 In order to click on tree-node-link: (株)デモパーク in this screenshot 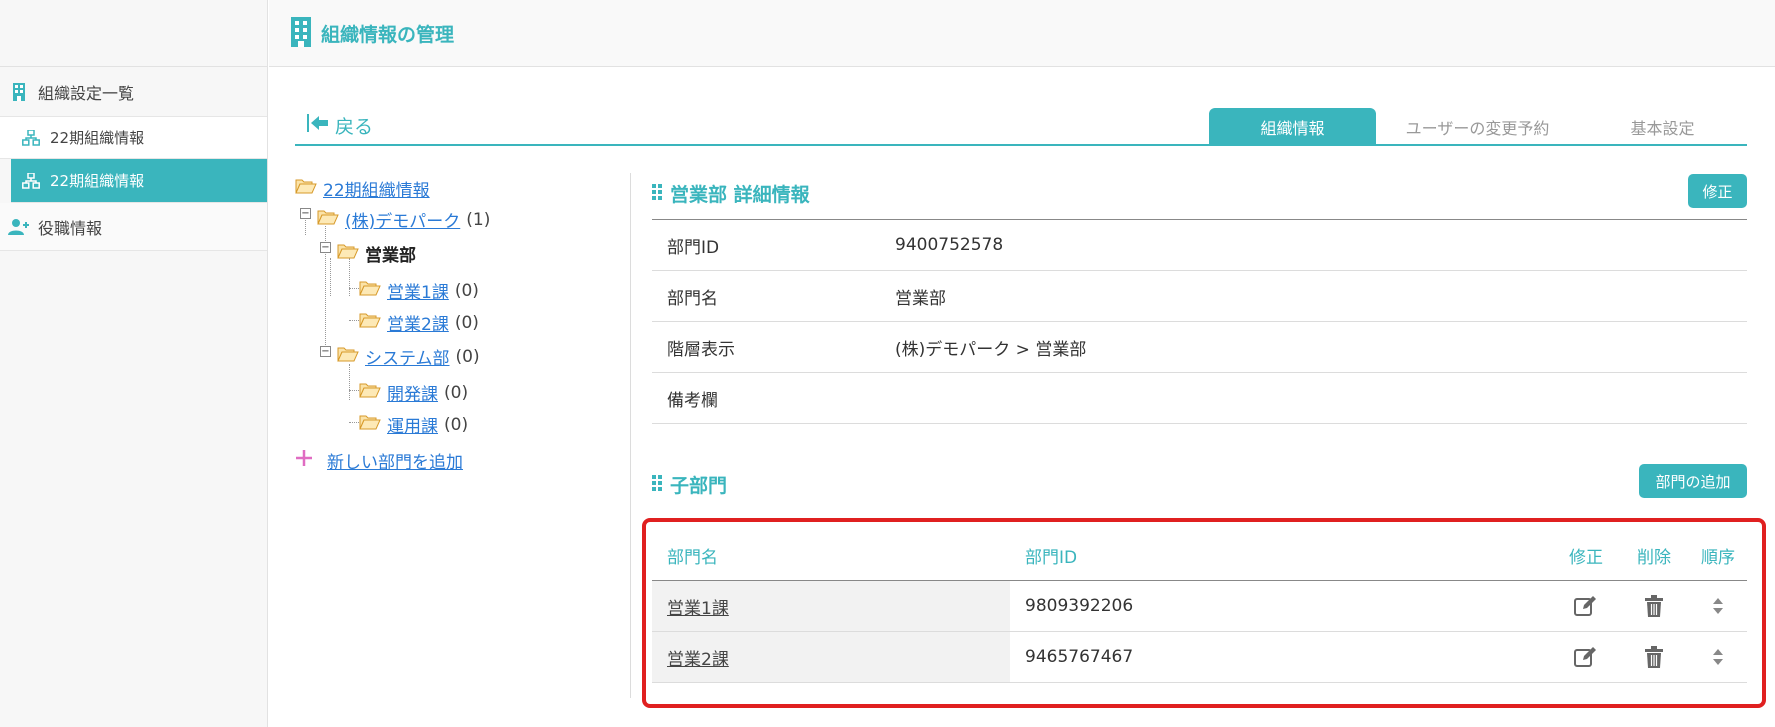, I will do `click(402, 219)`.